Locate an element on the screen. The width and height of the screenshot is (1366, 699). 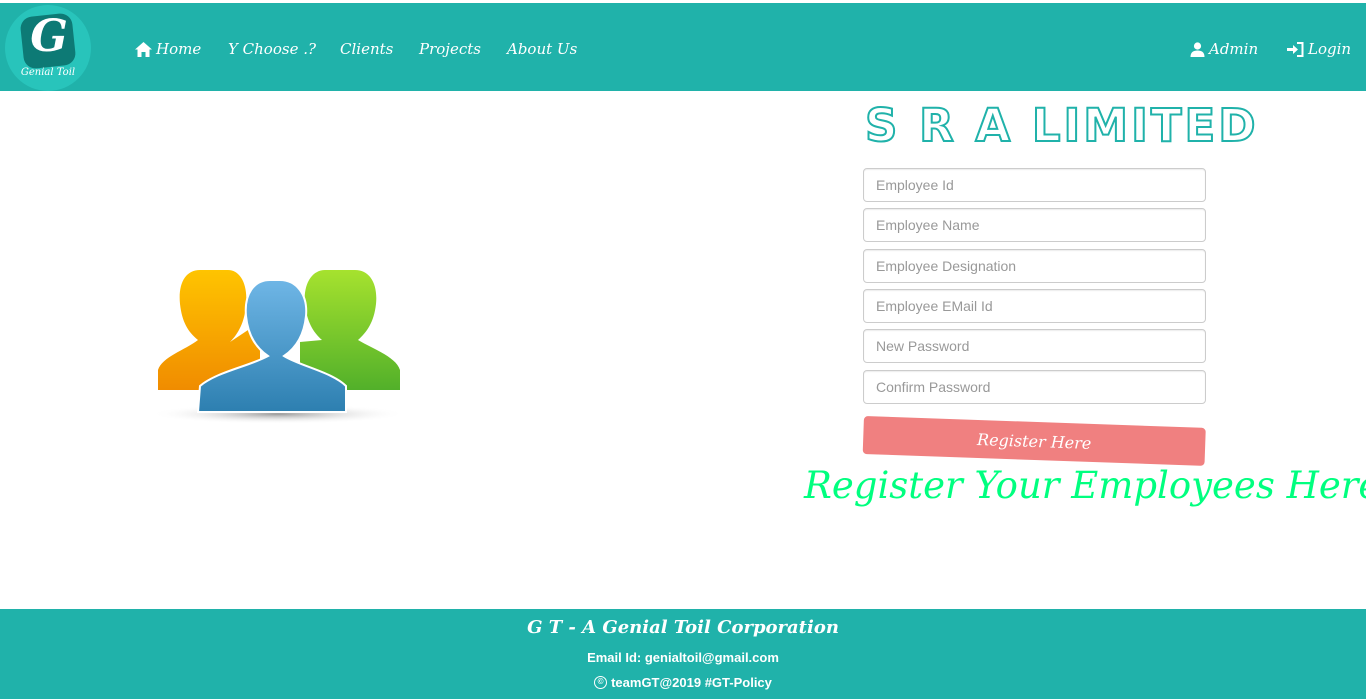
nav-clients: Clients is located at coordinates (366, 49).